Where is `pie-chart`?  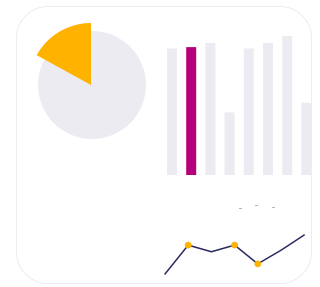 pie-chart is located at coordinates (91, 81).